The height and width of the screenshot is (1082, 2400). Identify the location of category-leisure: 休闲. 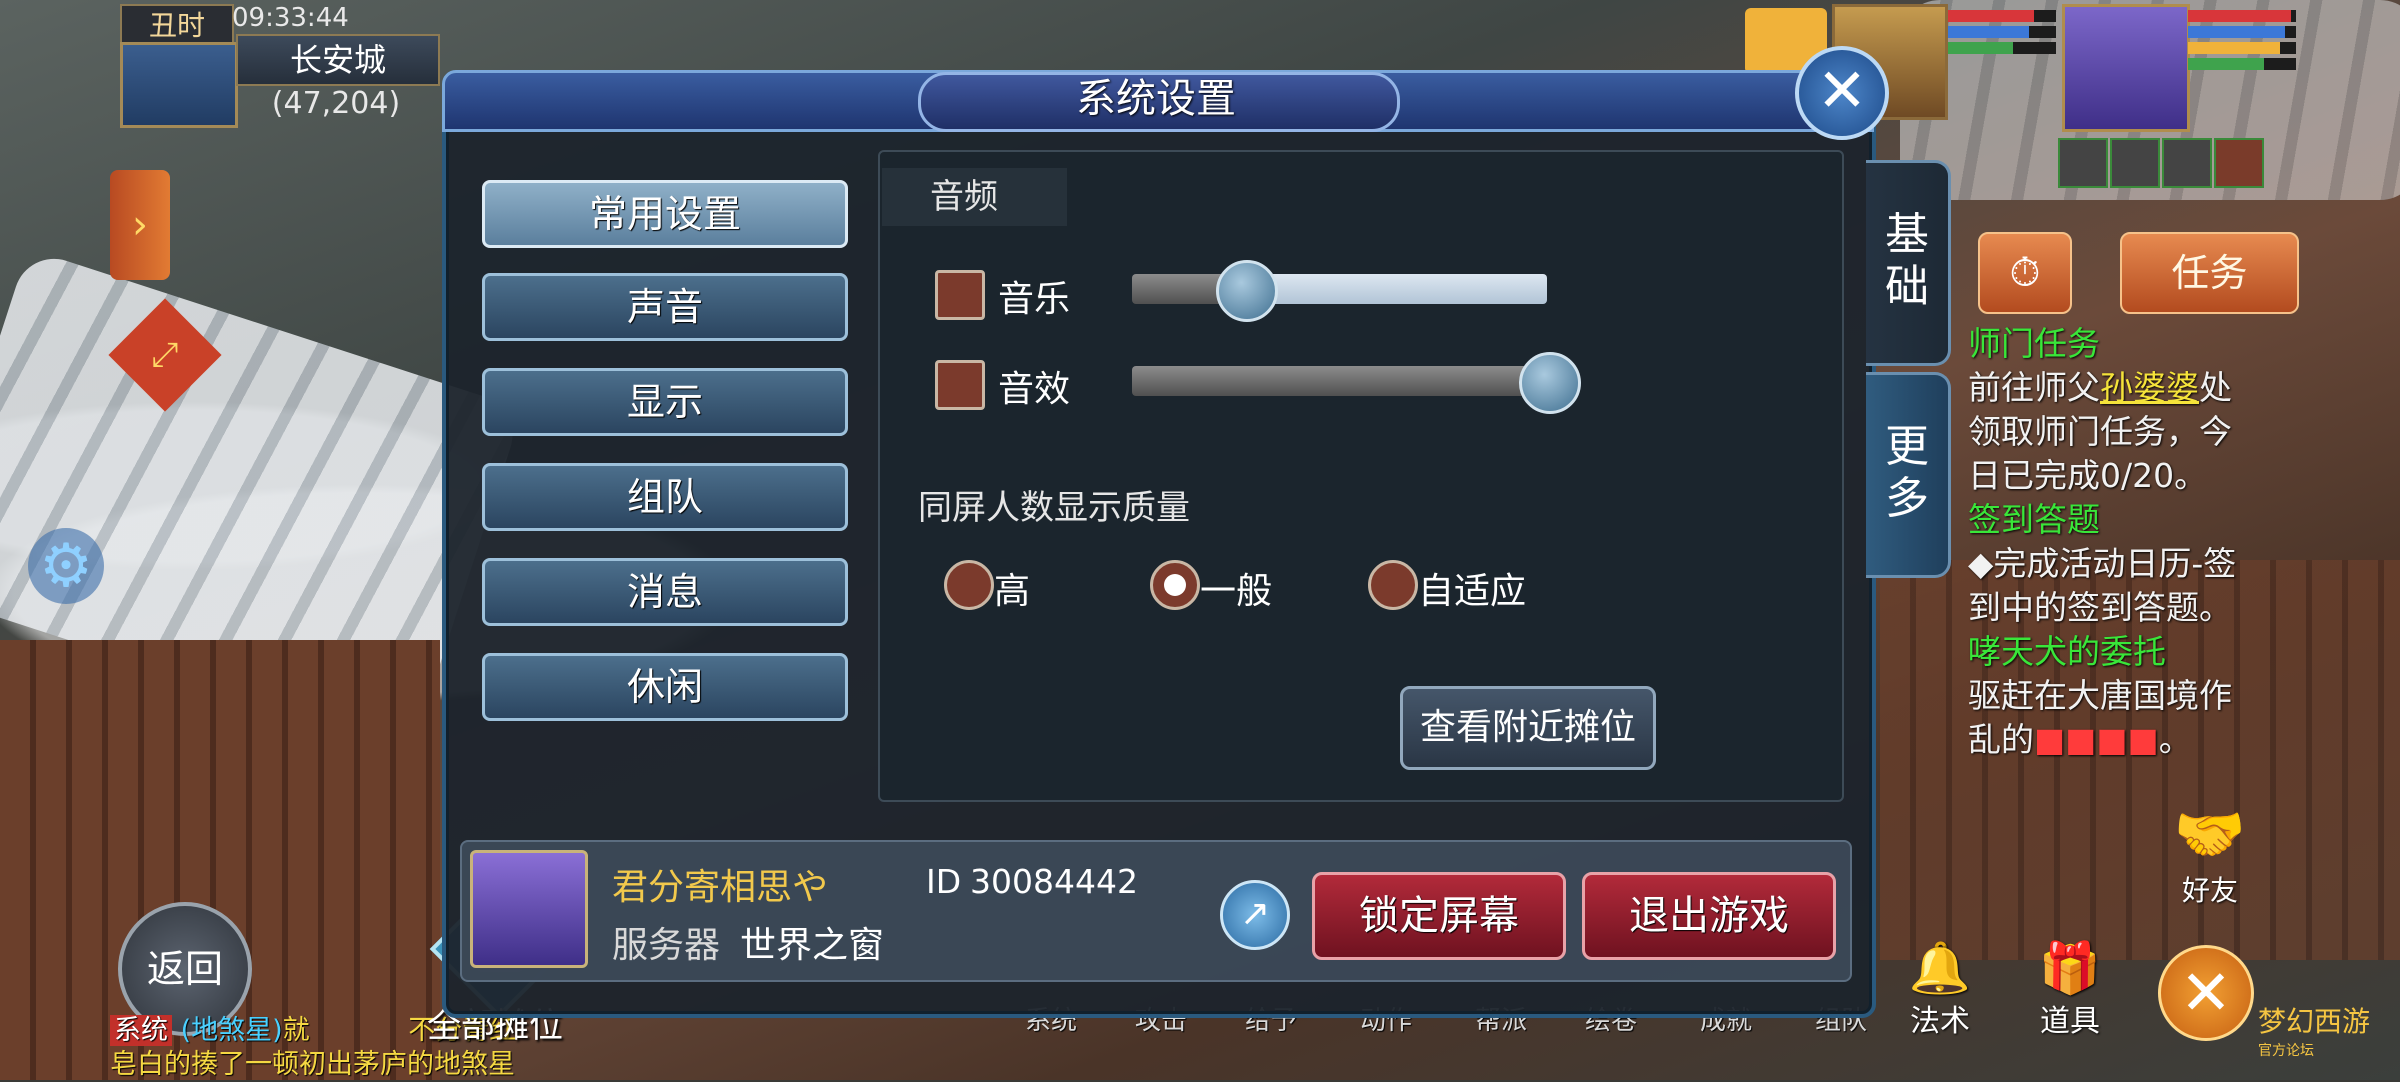
(665, 687).